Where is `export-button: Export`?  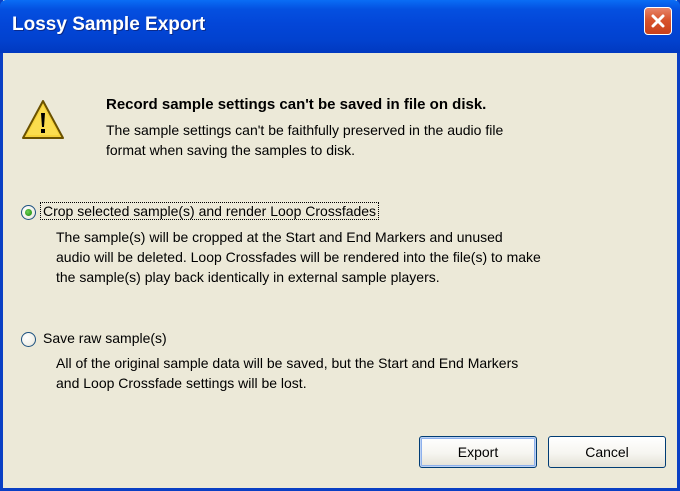
export-button: Export is located at coordinates (478, 452).